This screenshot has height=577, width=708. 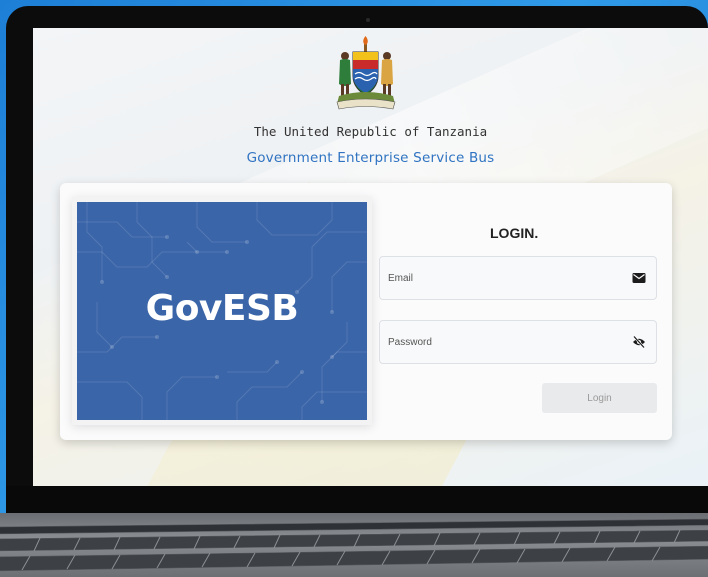 What do you see at coordinates (370, 158) in the screenshot?
I see `service-name: Government Enterprise Service Bus` at bounding box center [370, 158].